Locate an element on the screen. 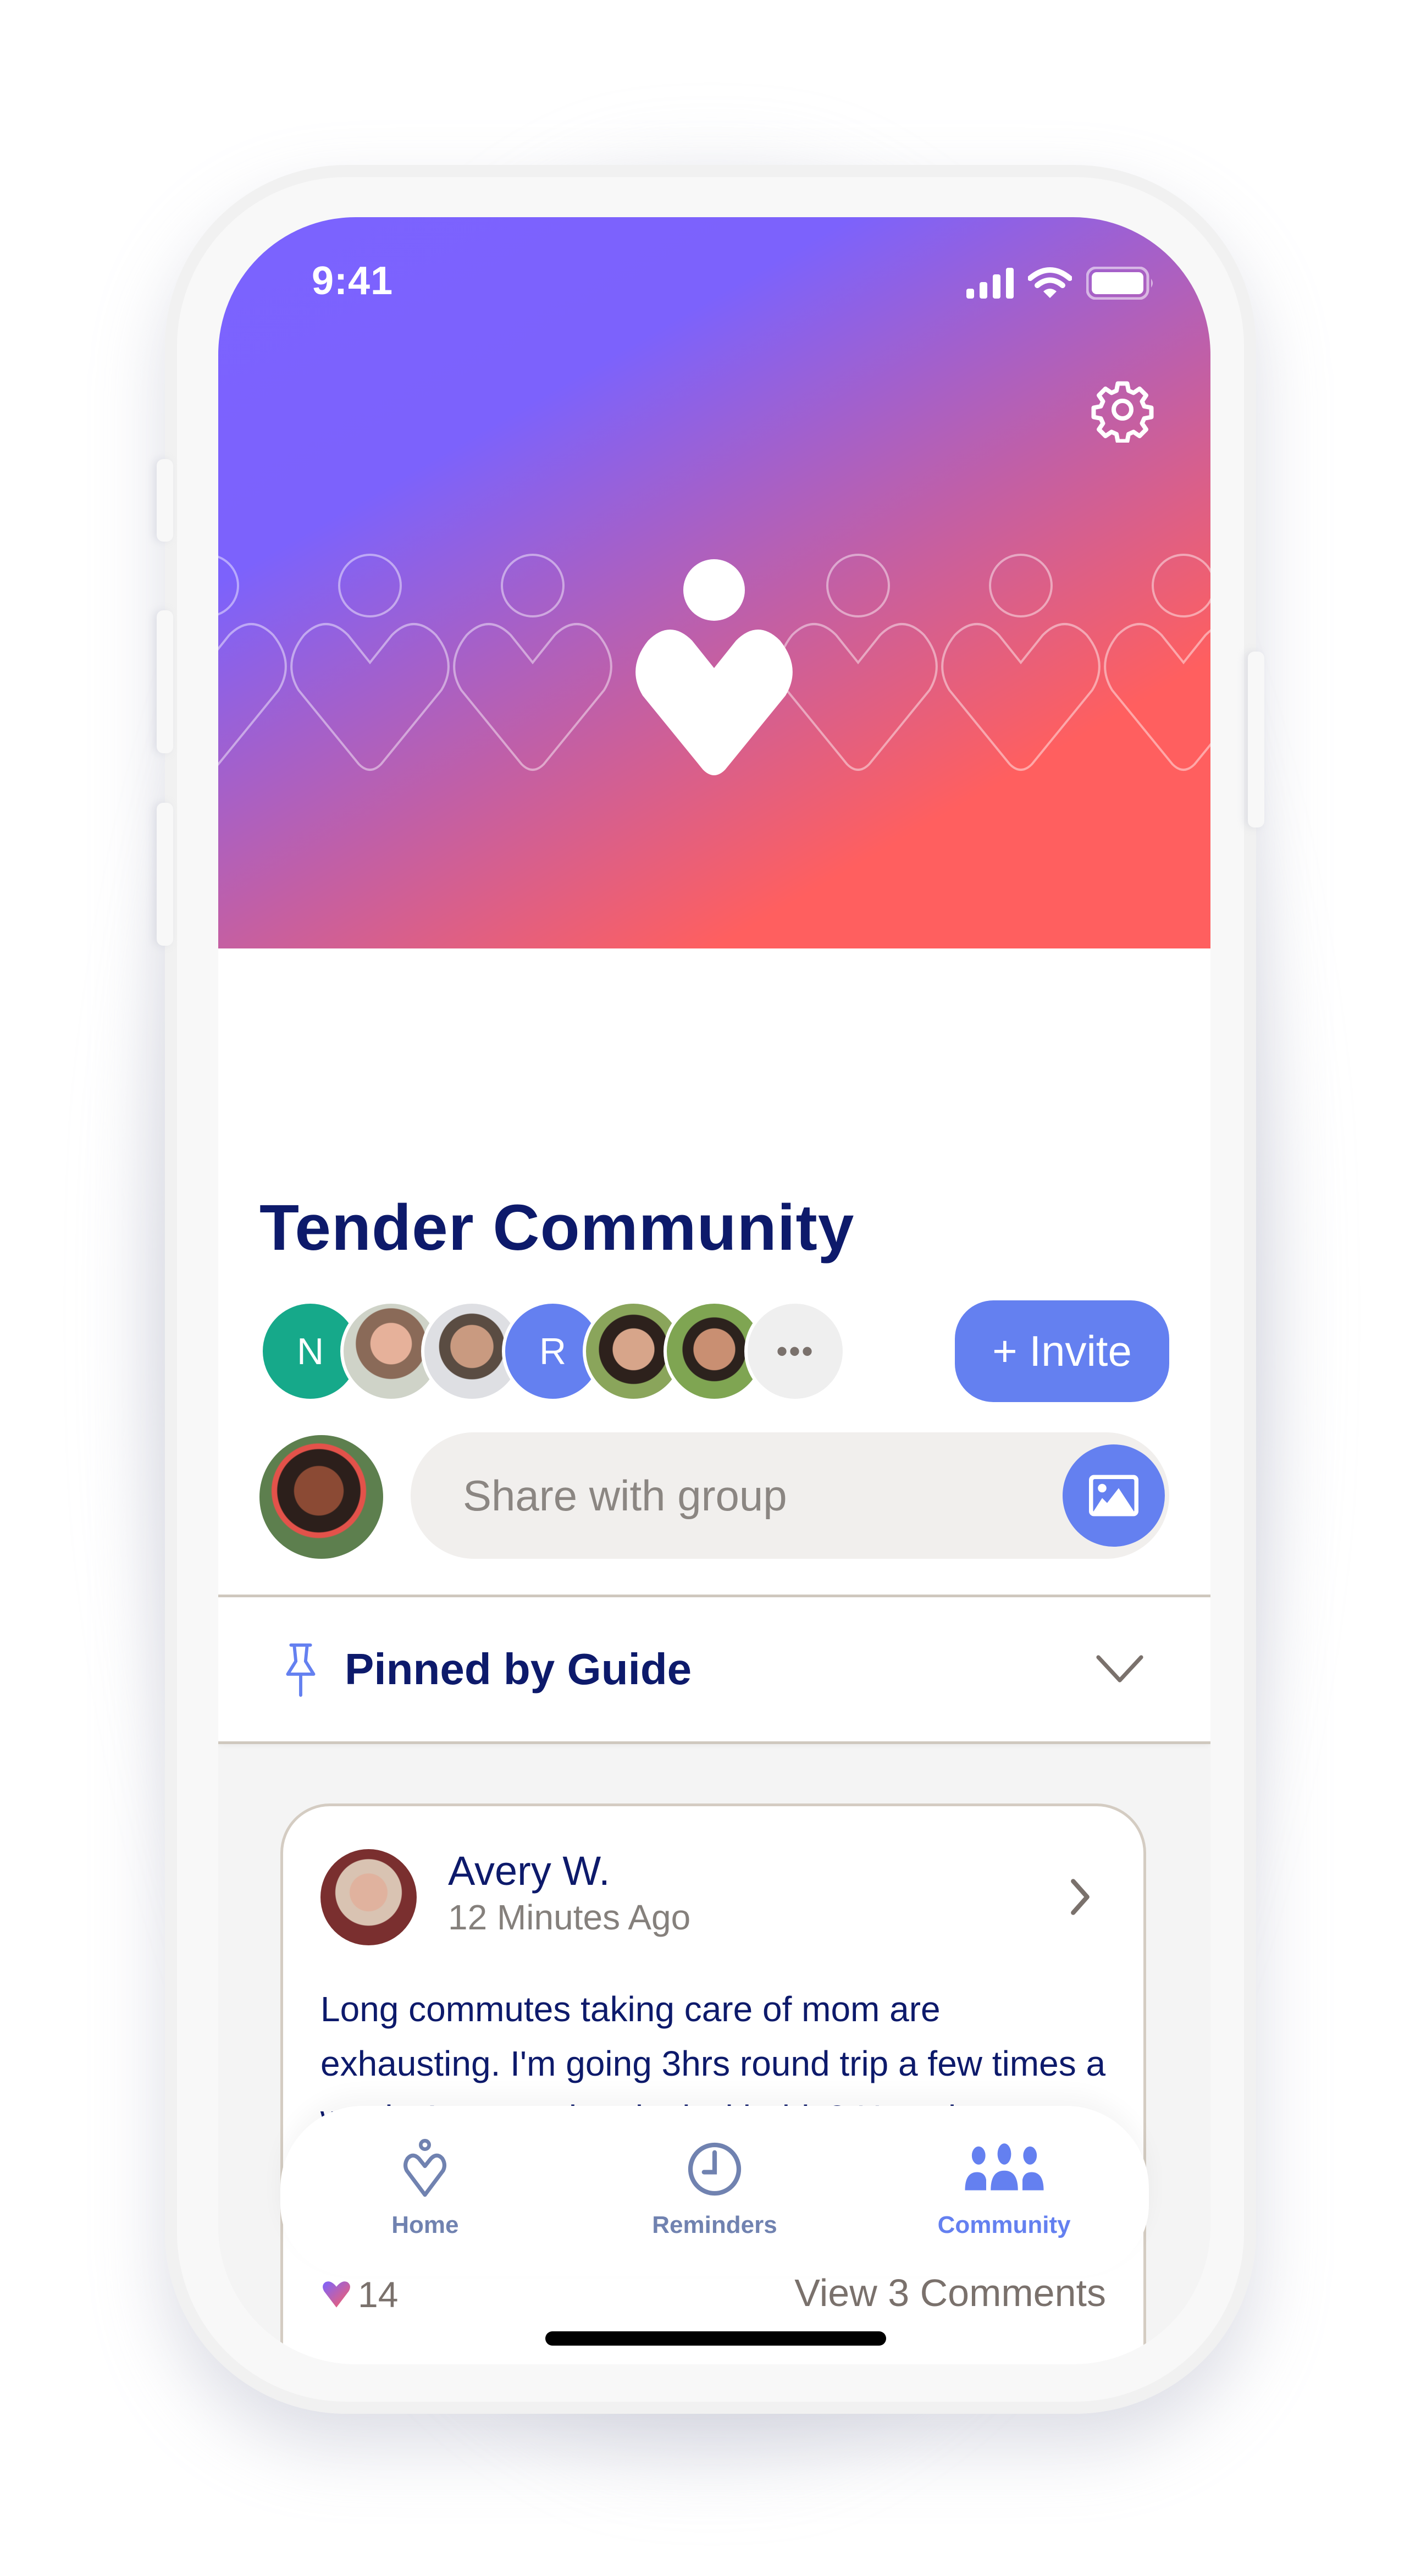  home-heart-icon is located at coordinates (425, 2168).